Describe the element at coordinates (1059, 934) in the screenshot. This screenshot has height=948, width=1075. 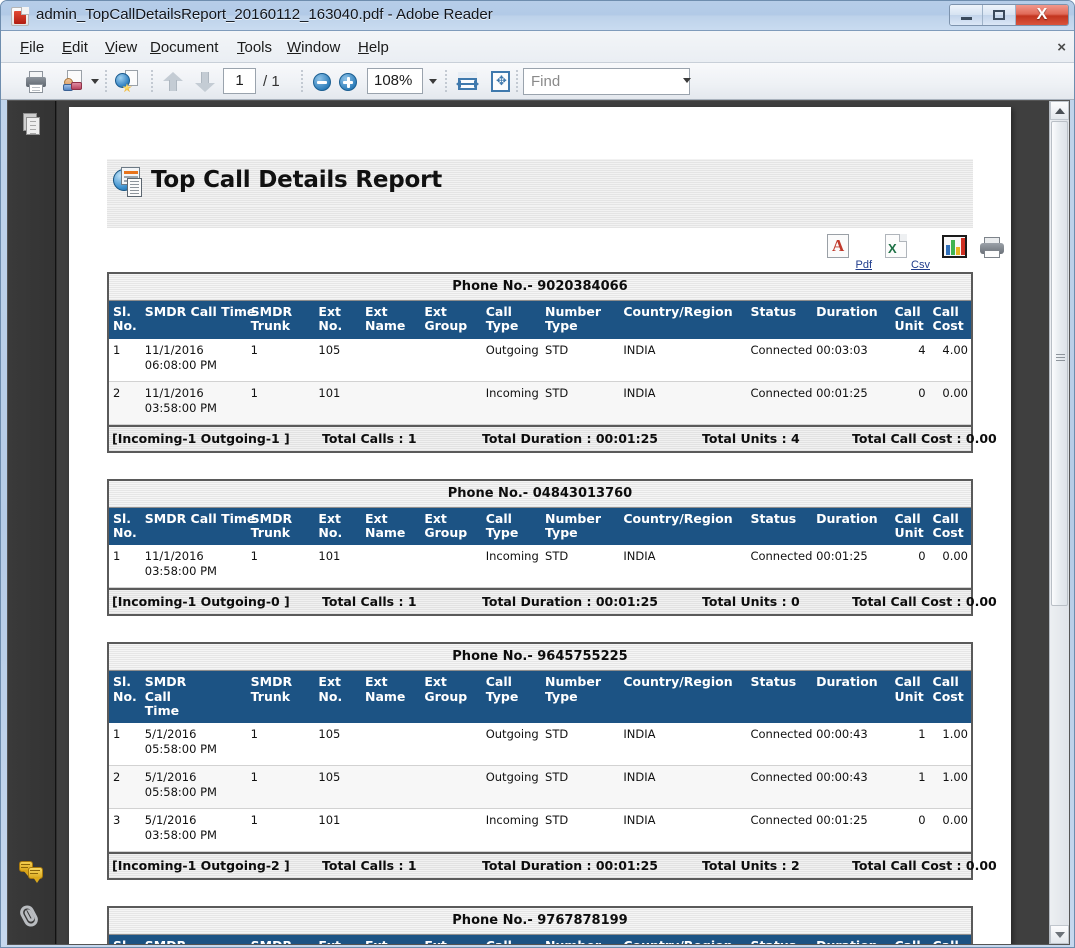
I see `scroll-down-button` at that location.